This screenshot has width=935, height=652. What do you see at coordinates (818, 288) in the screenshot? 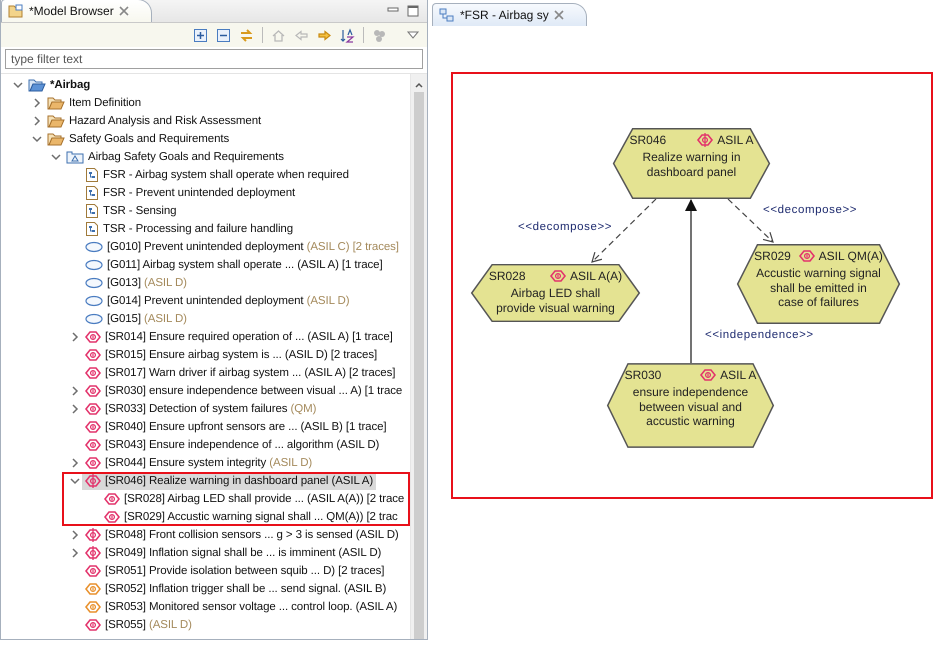
I see `node-text: Accustic warning signal shall be emitted in case of failures` at bounding box center [818, 288].